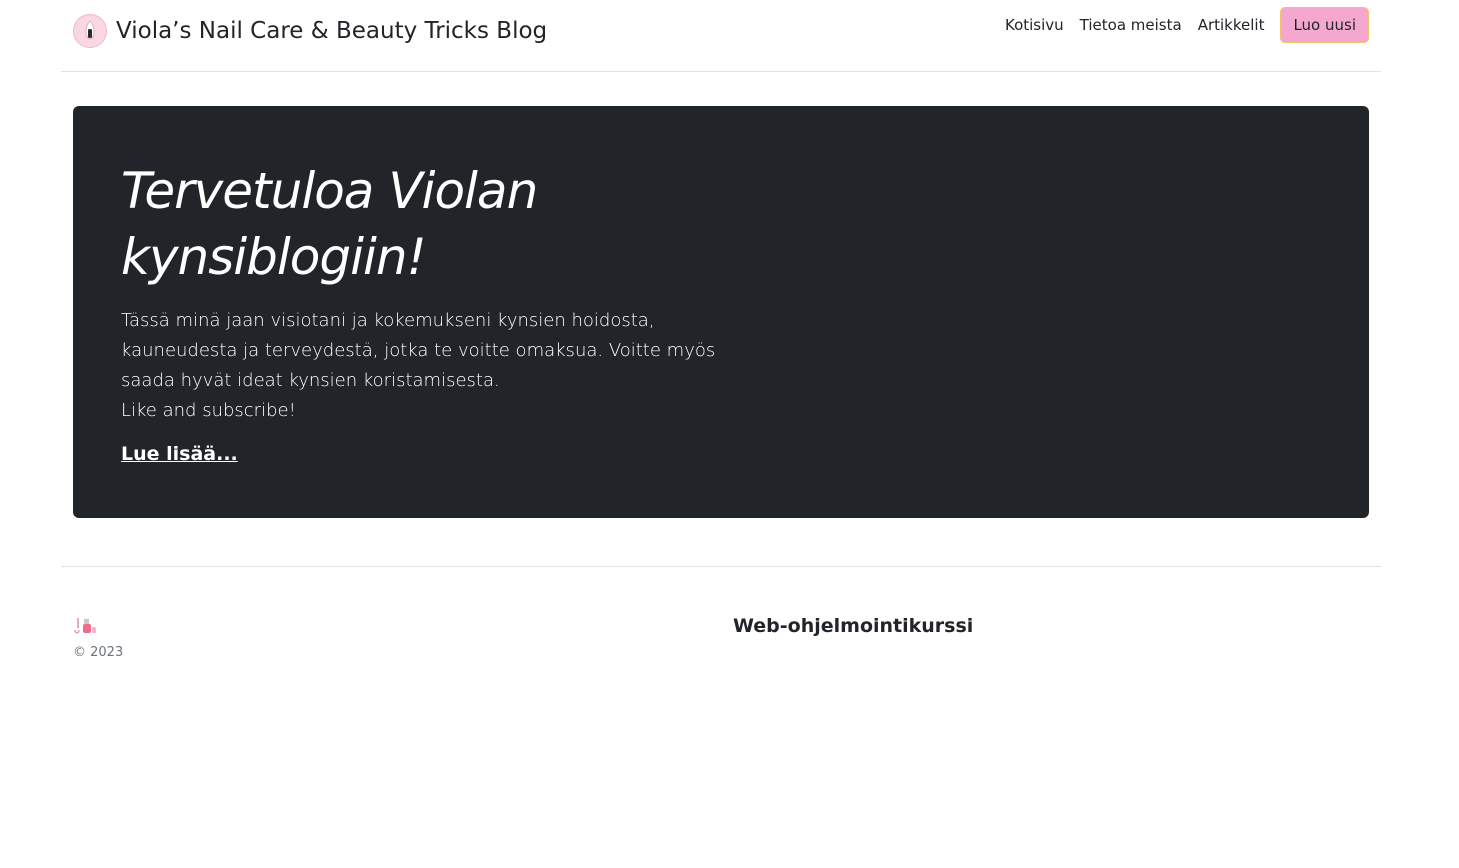  I want to click on nail-polish-icon, so click(86, 626).